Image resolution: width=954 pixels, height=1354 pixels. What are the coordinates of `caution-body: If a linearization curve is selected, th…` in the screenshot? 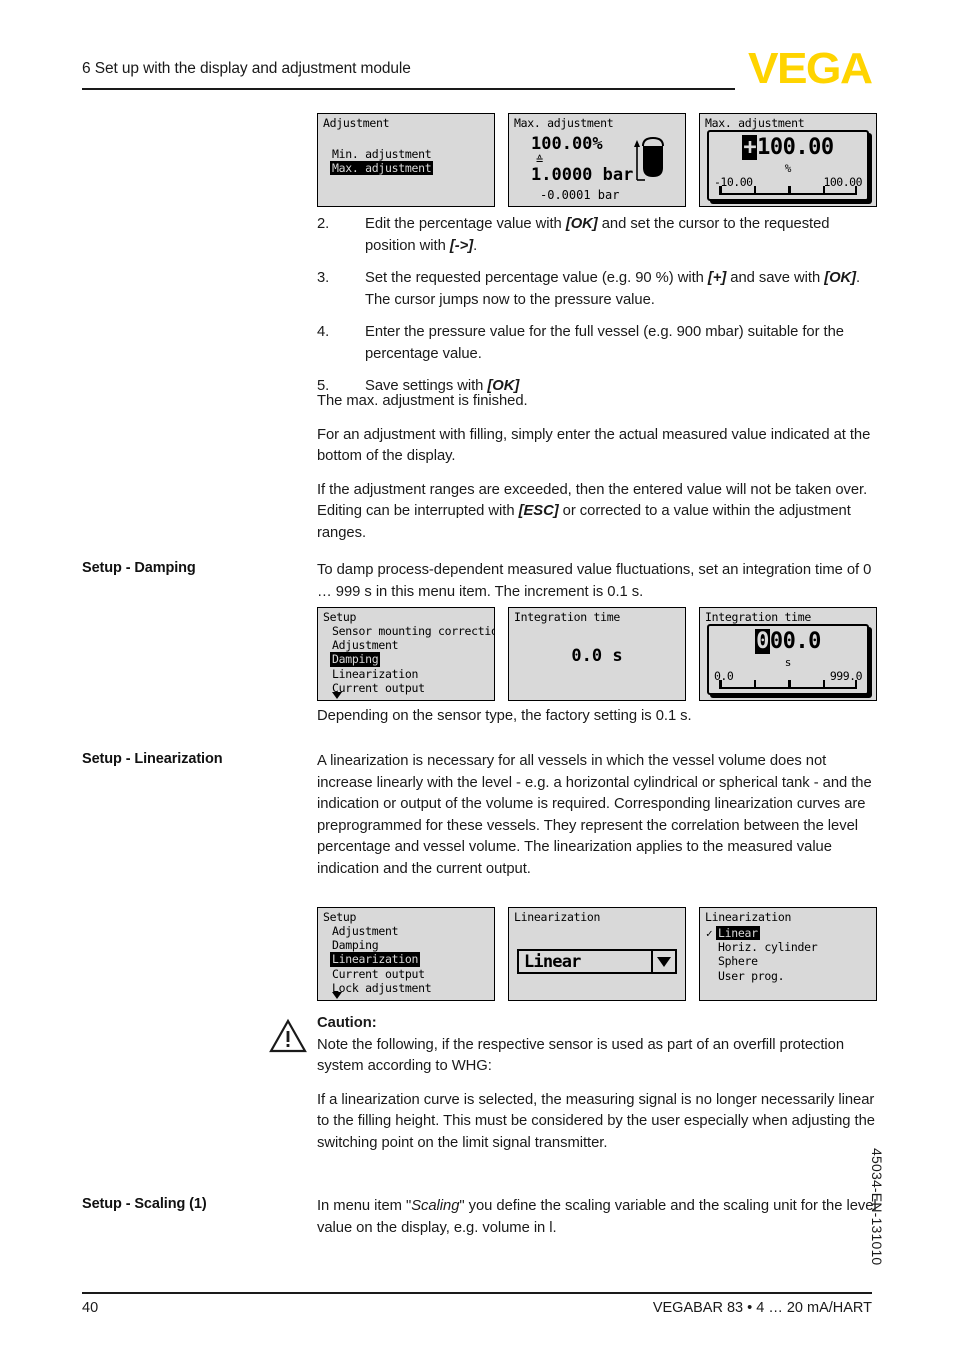 It's located at (596, 1121).